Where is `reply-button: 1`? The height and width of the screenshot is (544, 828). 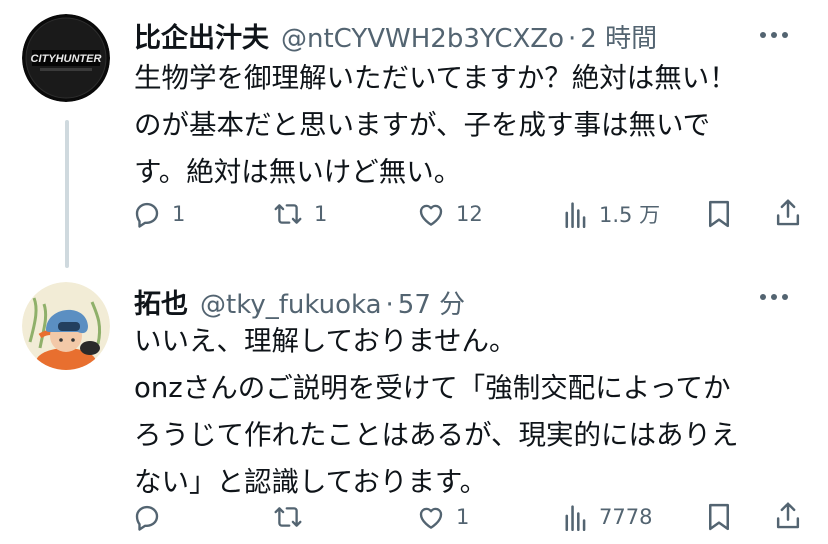
reply-button: 1 is located at coordinates (158, 214).